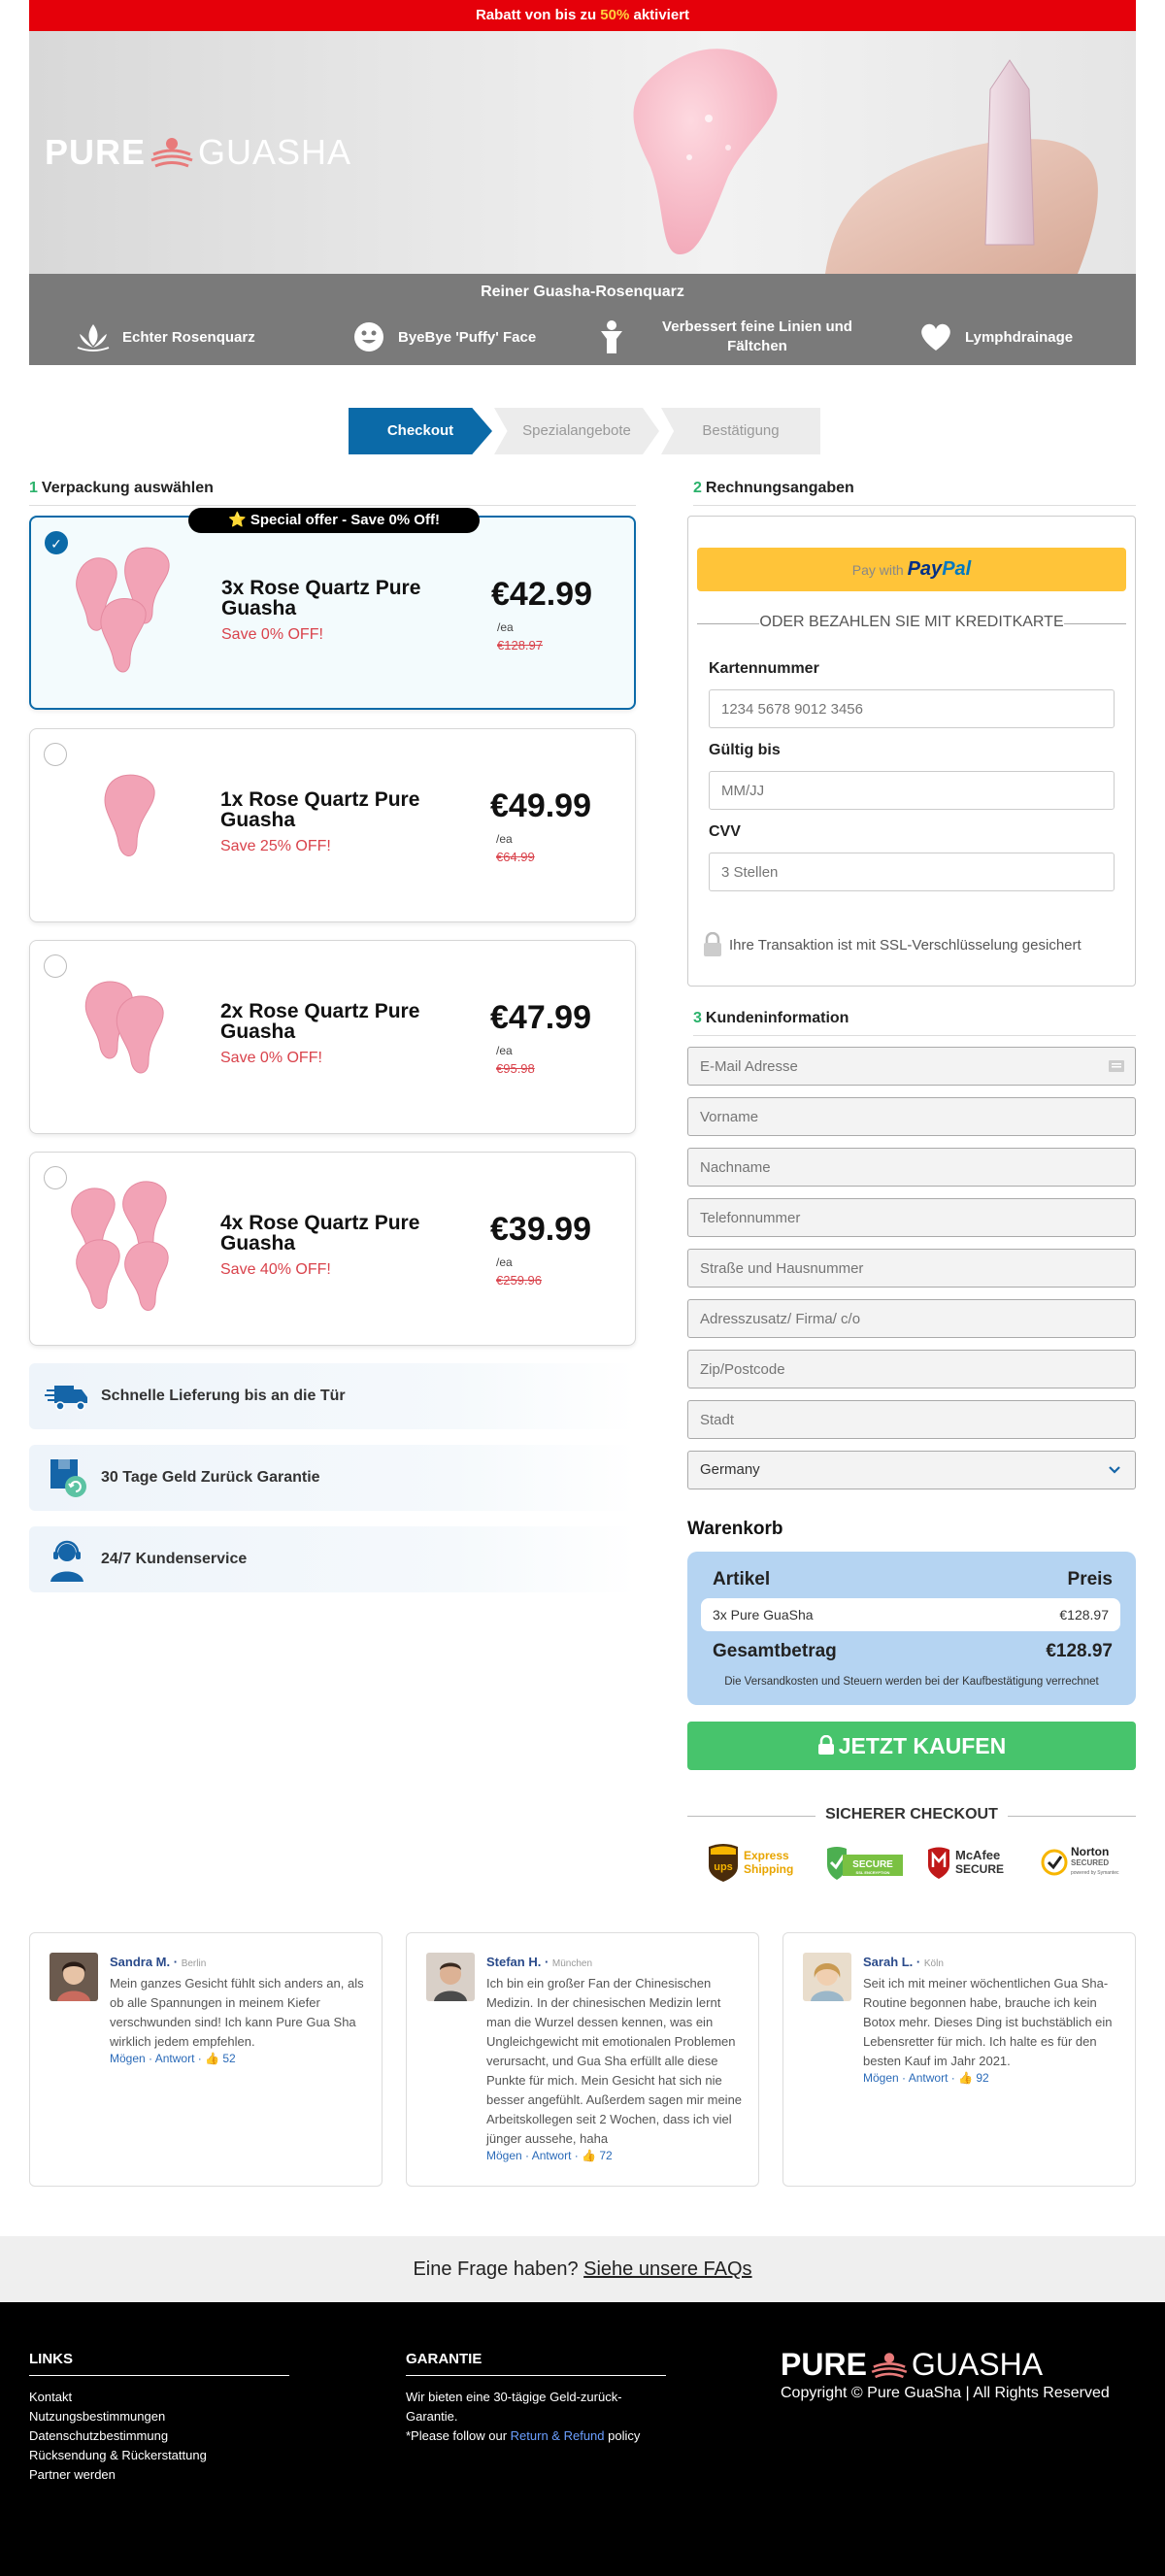 This screenshot has height=2576, width=1165. What do you see at coordinates (68, 1478) in the screenshot?
I see `money-back-icon` at bounding box center [68, 1478].